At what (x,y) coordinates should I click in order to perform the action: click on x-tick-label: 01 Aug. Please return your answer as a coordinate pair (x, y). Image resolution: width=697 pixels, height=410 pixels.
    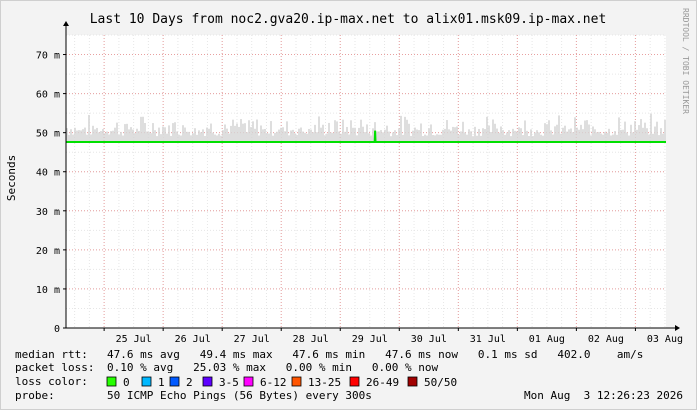
    Looking at the image, I should click on (547, 339).